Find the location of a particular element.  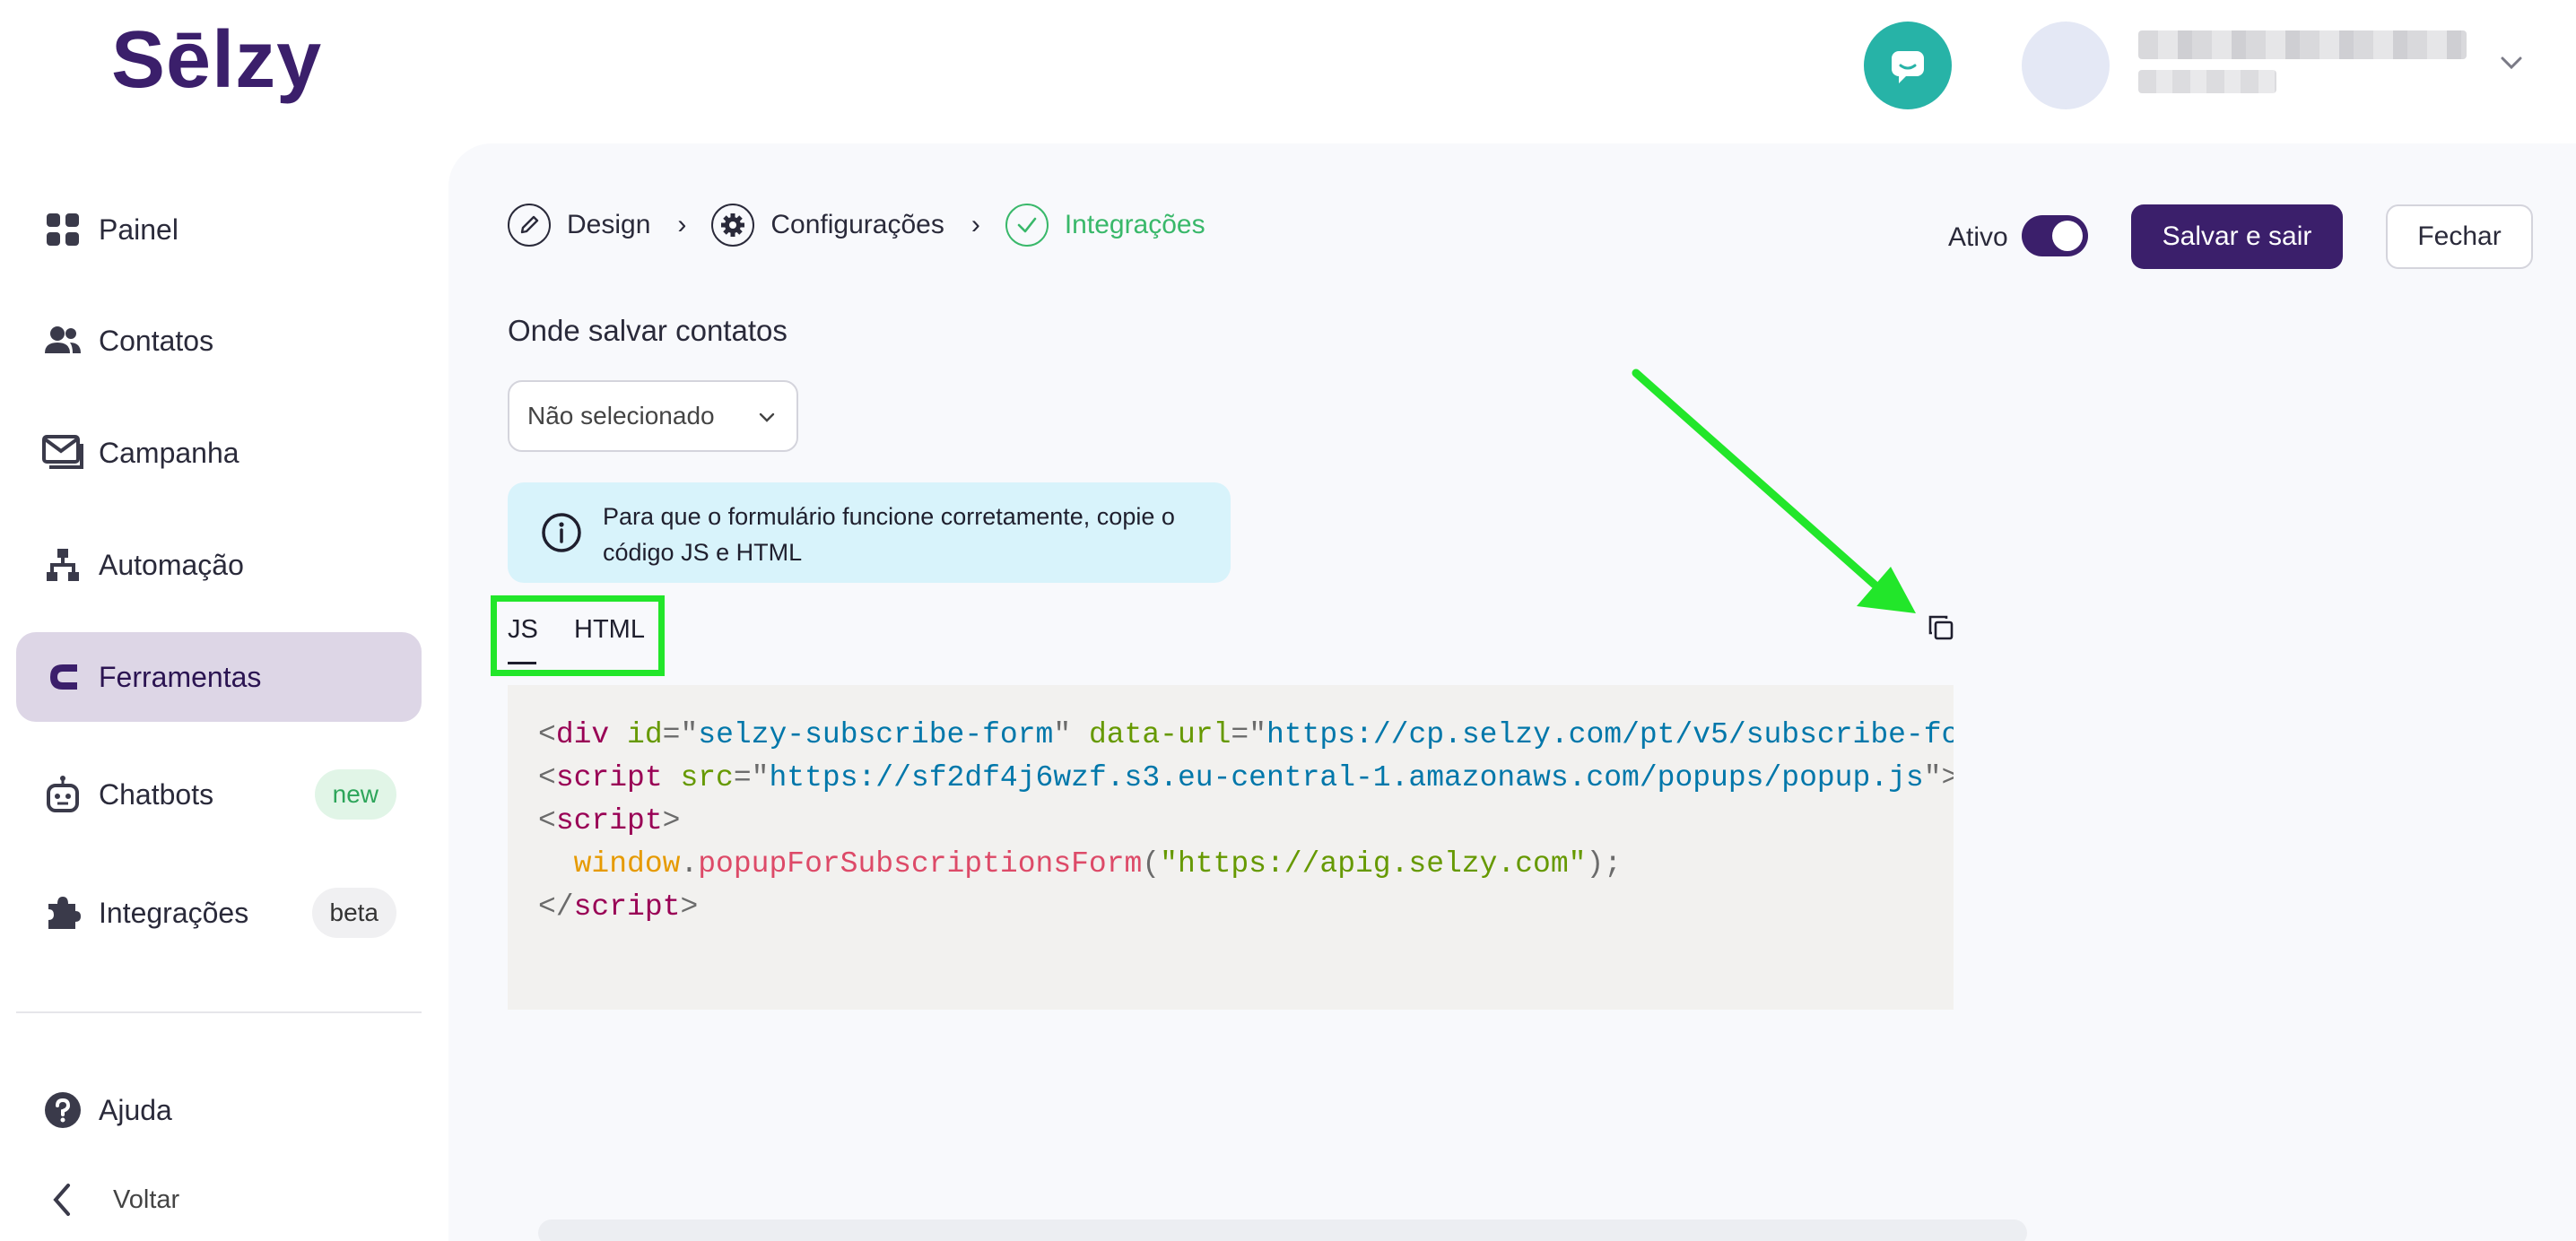

wizard-steps: Design › Configurações › Integrações is located at coordinates (856, 225).